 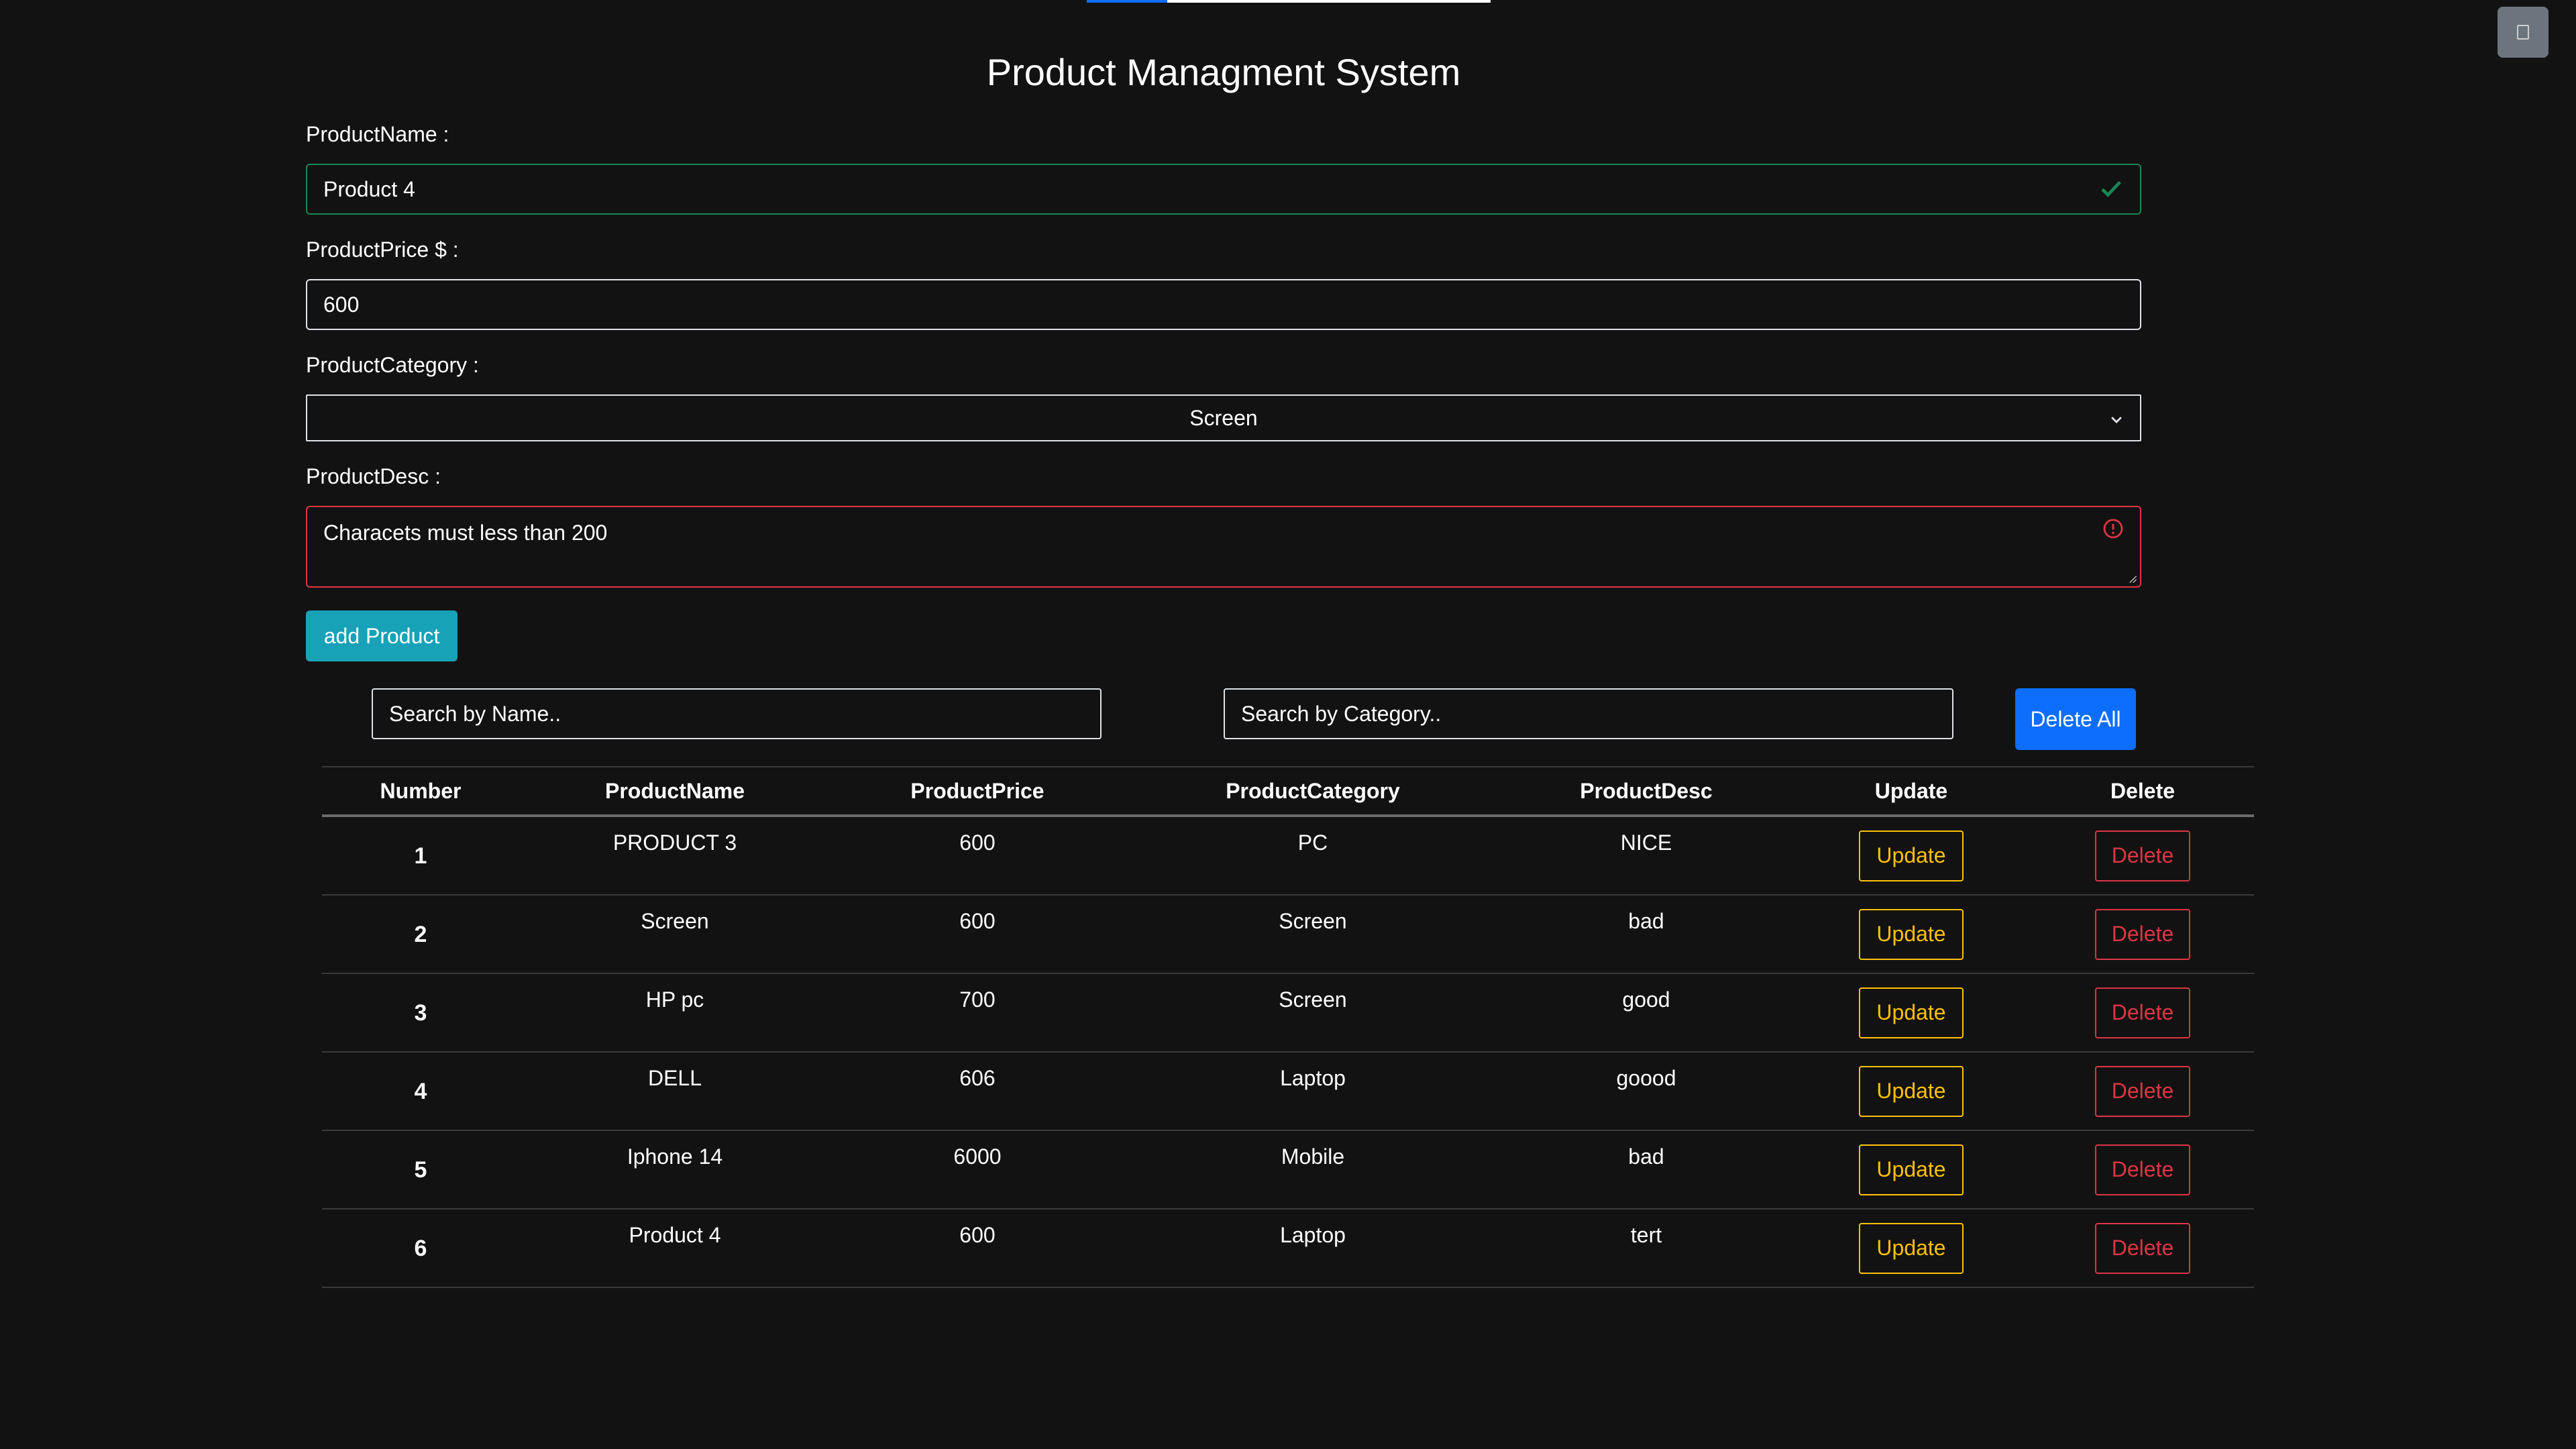 I want to click on square-icon, so click(x=2523, y=32).